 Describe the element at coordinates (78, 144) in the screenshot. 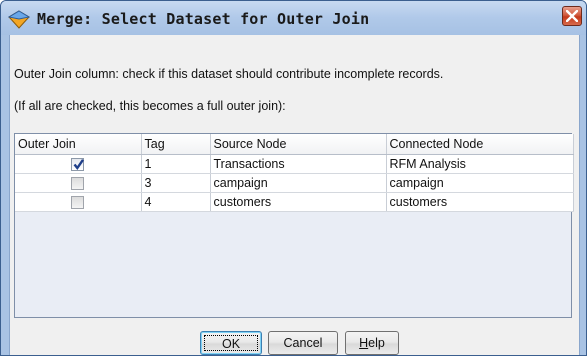

I see `column-header-outer-join: Outer Join` at that location.